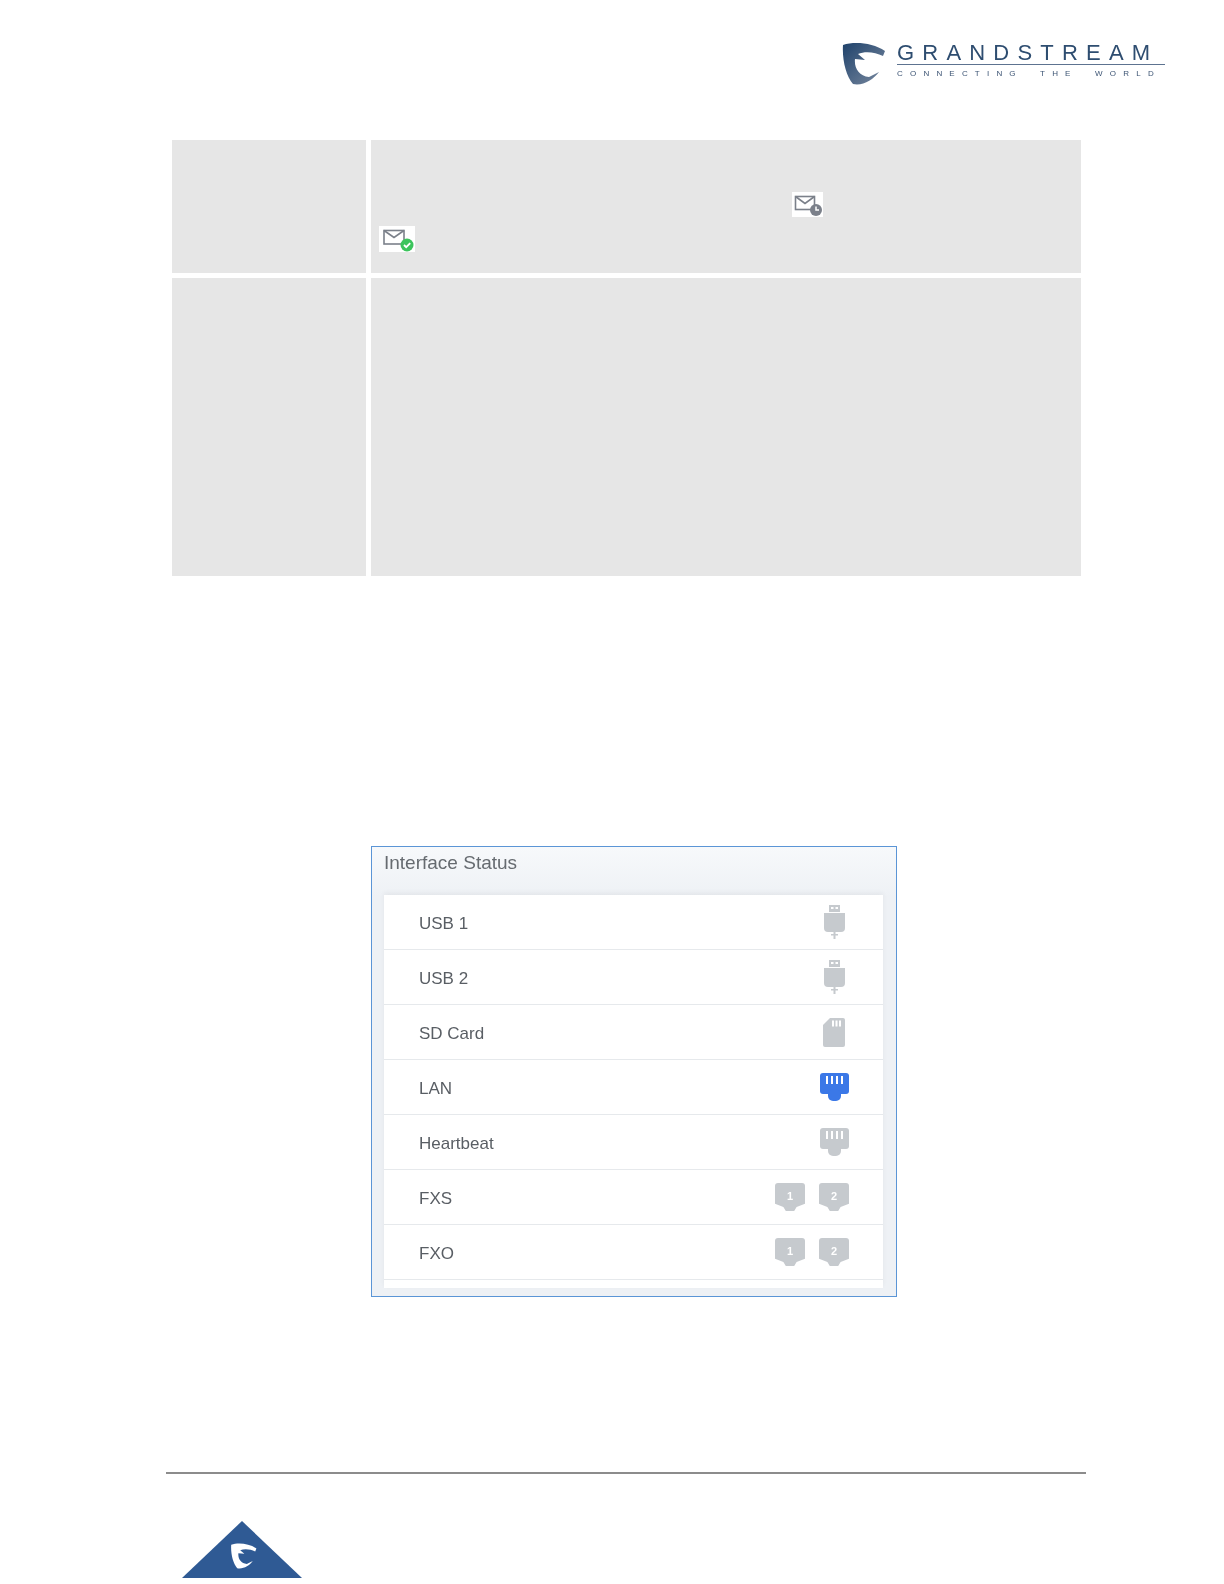 The image size is (1224, 1584). What do you see at coordinates (1029, 74) in the screenshot?
I see `logo-tagline: CONNECTING THE WORLD` at bounding box center [1029, 74].